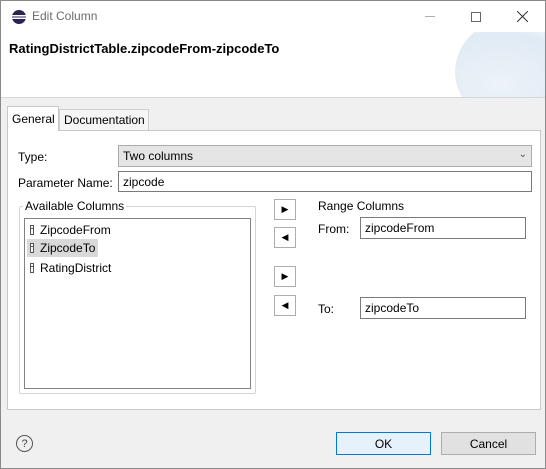 This screenshot has width=546, height=469. Describe the element at coordinates (334, 229) in the screenshot. I see `from-label: From:` at that location.